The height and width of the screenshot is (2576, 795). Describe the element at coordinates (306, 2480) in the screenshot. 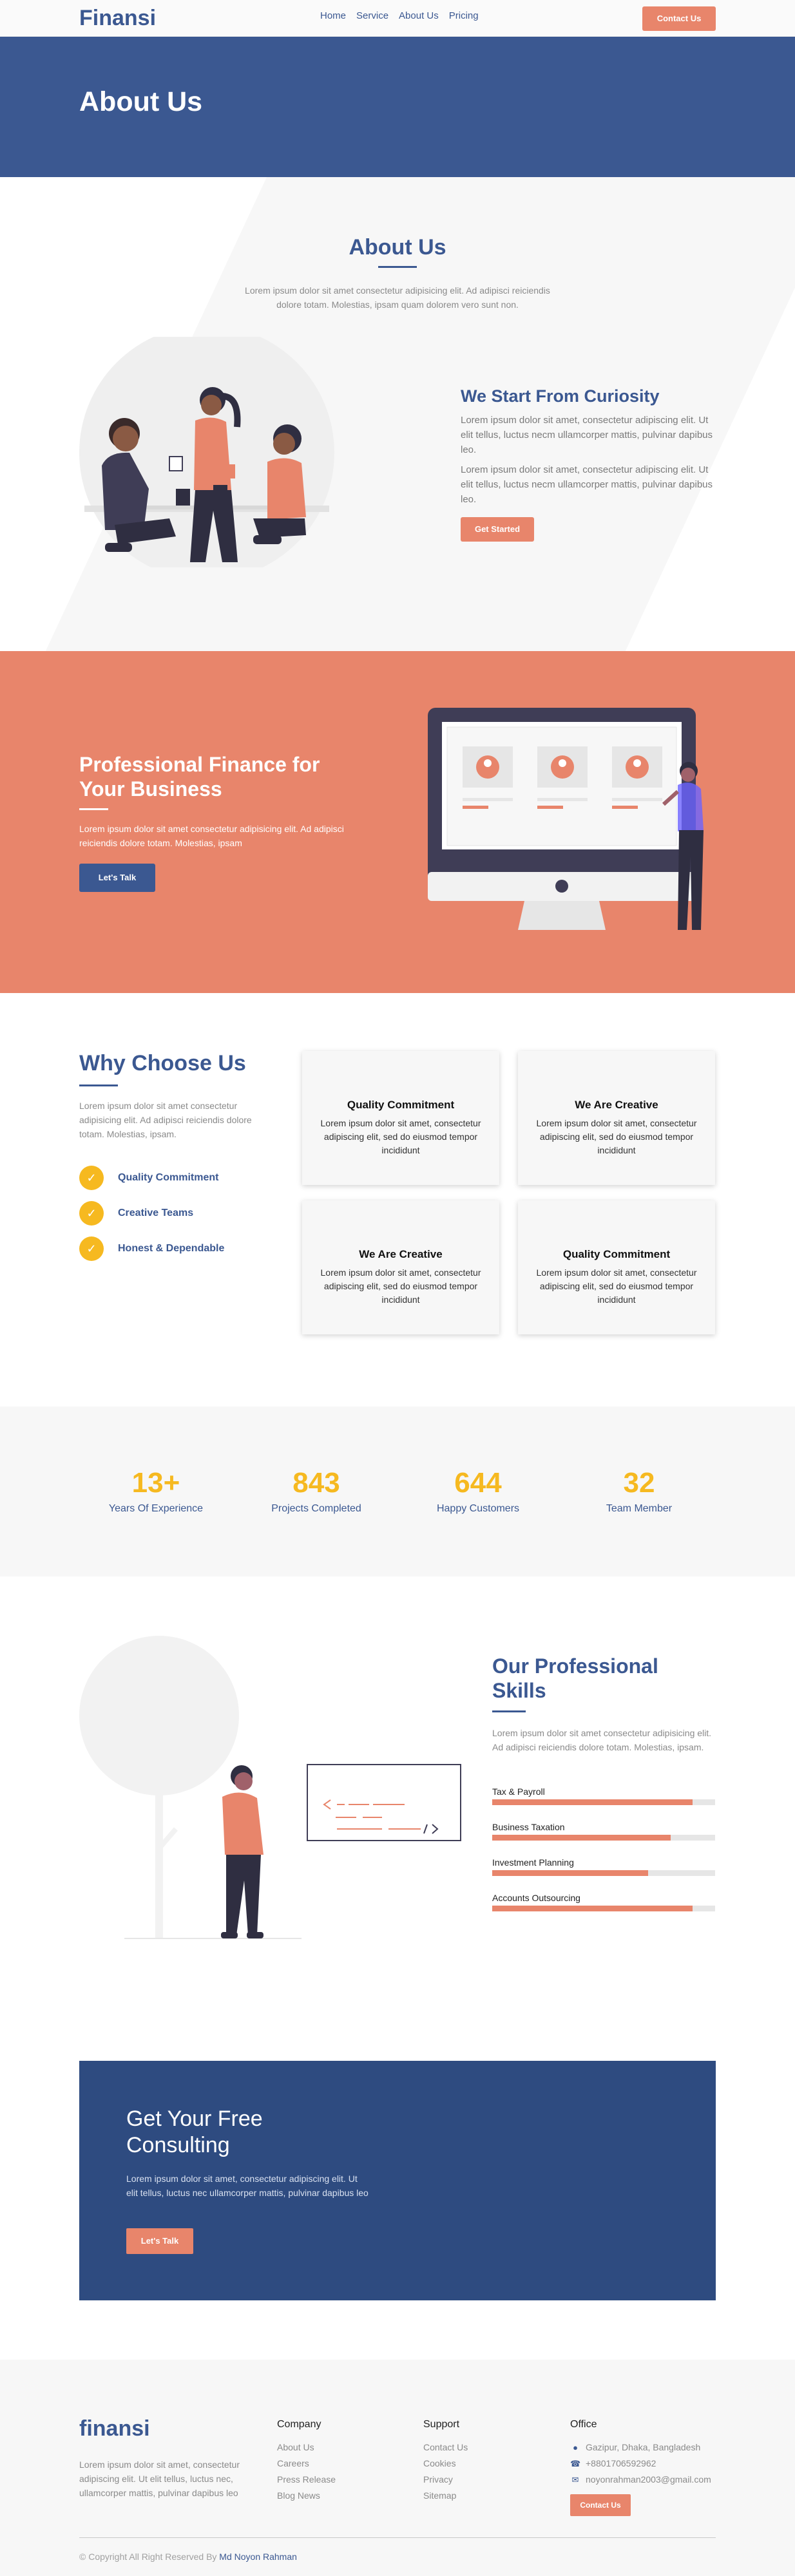

I see `footer-link-press-release: Press Release` at that location.